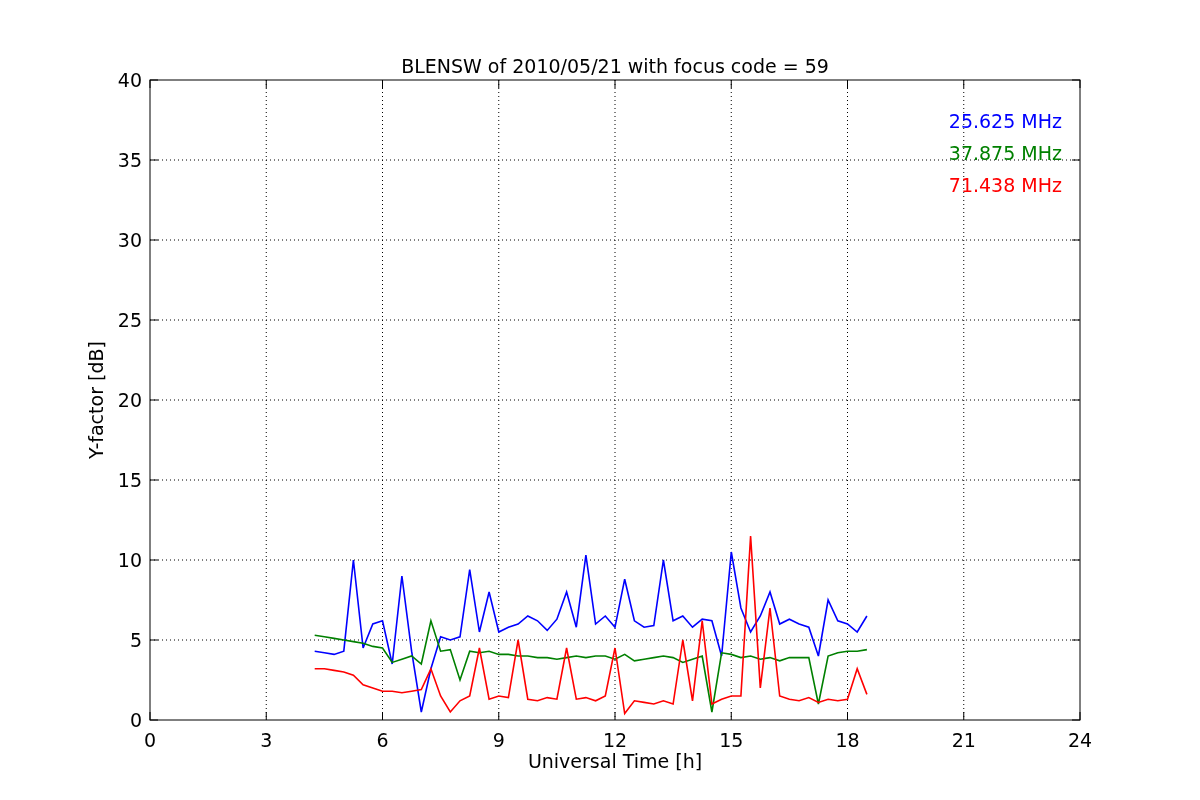 The image size is (1200, 800). Describe the element at coordinates (1005, 185) in the screenshot. I see `legend-label: 71.438 MHz` at that location.